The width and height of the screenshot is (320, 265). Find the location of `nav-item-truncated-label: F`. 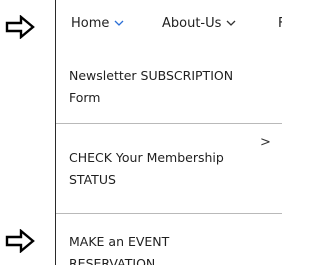

nav-item-truncated-label: F is located at coordinates (280, 23).